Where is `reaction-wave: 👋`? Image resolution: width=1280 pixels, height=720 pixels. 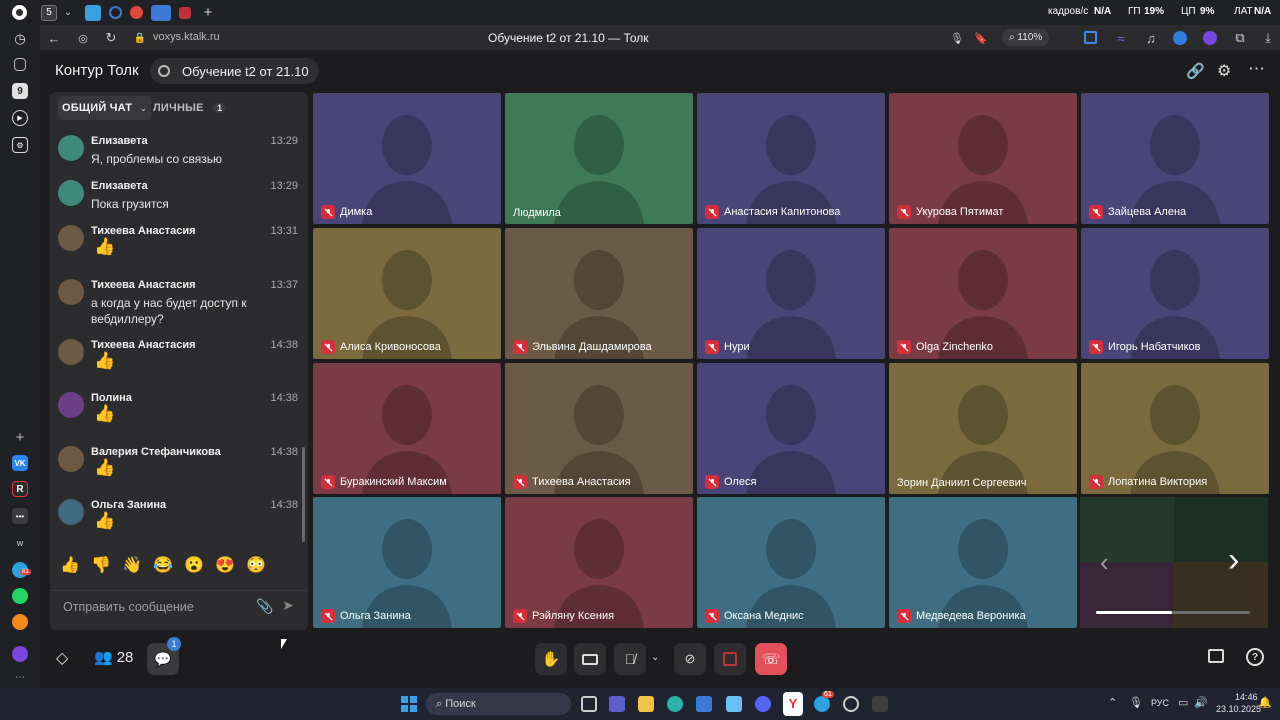
reaction-wave: 👋 is located at coordinates (137, 565).